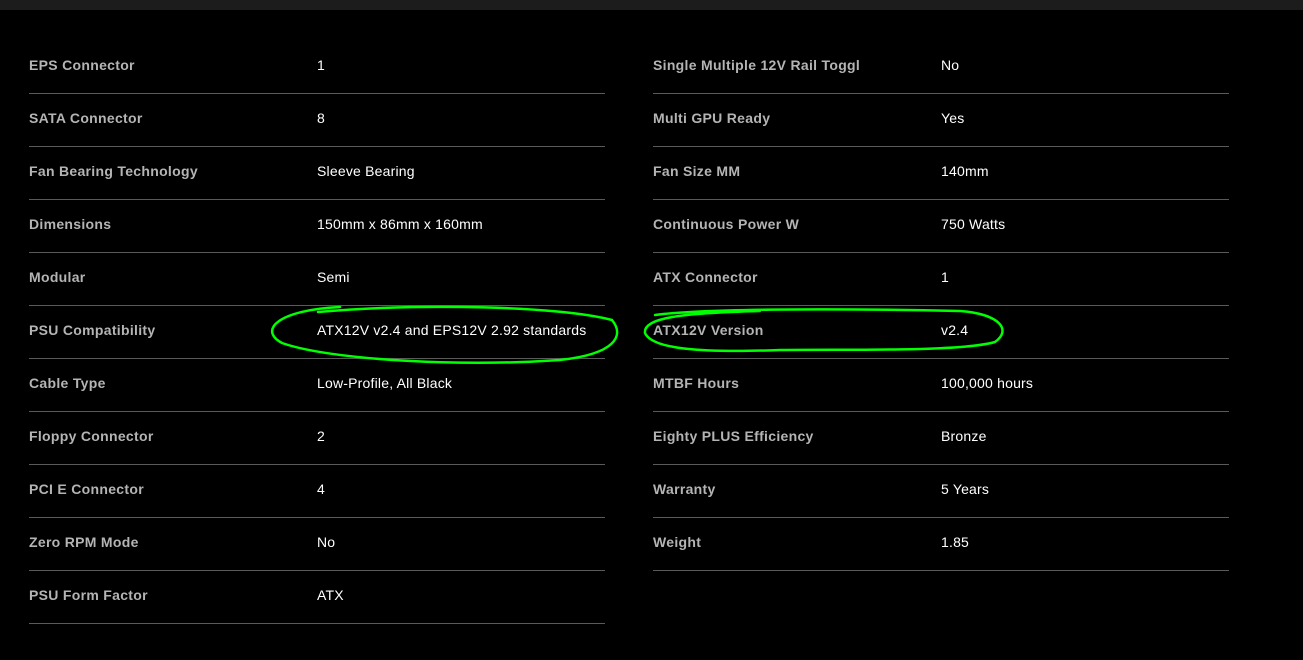  What do you see at coordinates (82, 65) in the screenshot?
I see `spec-label: EPS Connector` at bounding box center [82, 65].